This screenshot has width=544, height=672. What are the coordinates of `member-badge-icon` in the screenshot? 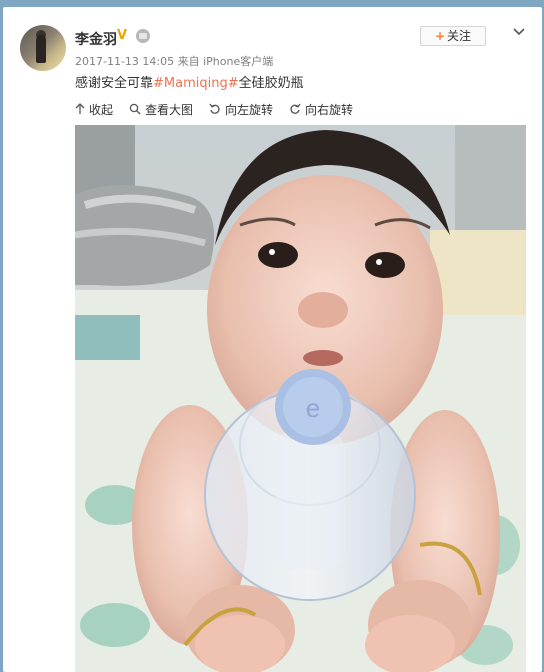 It's located at (143, 36).